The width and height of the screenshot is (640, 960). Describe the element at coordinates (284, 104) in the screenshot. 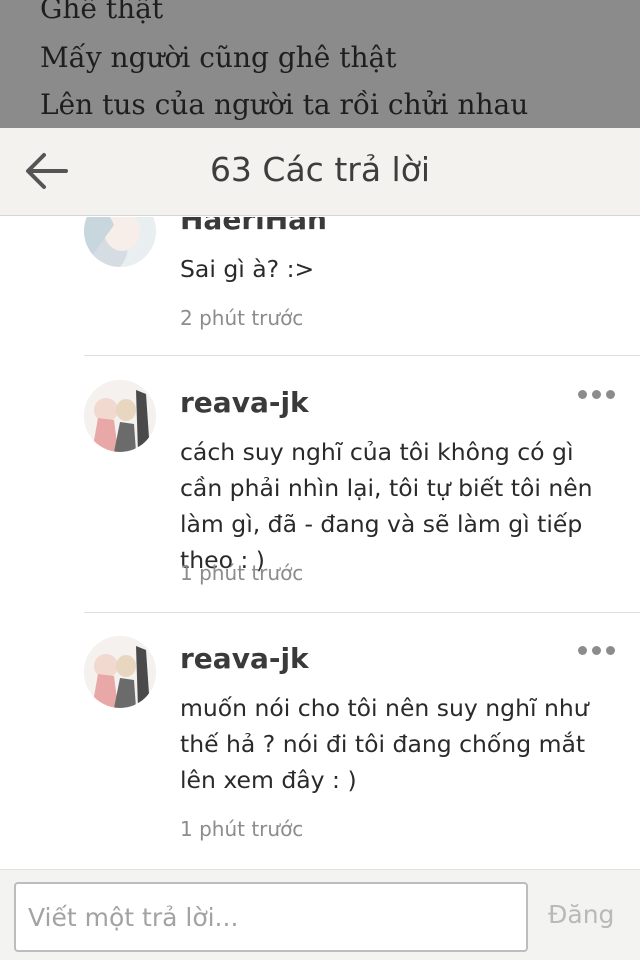

I see `story-line: Lên tus của người ta rồi chửi nhau` at that location.